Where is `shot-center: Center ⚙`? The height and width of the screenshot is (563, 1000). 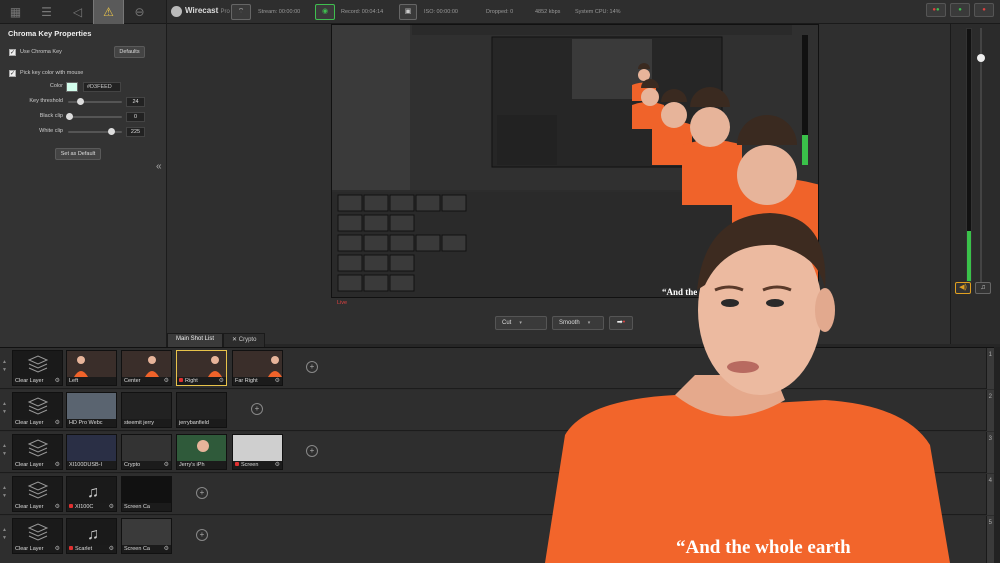 shot-center: Center ⚙ is located at coordinates (146, 368).